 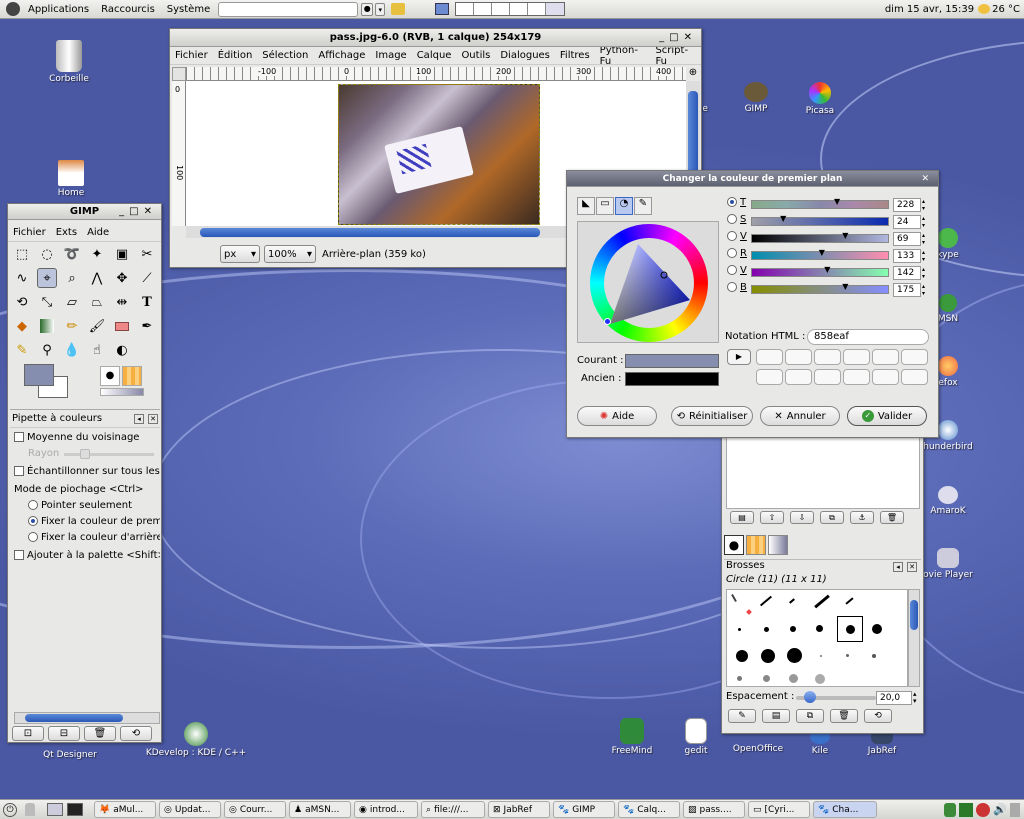 What do you see at coordinates (624, 206) in the screenshot?
I see `tab-triangle-selector: ◔` at bounding box center [624, 206].